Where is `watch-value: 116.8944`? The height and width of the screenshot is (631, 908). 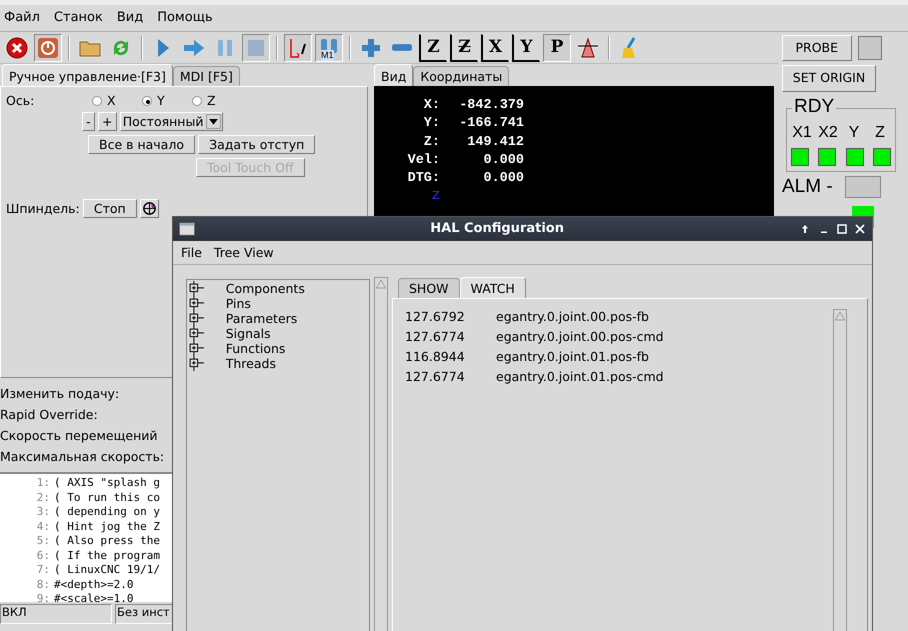
watch-value: 116.8944 is located at coordinates (435, 357).